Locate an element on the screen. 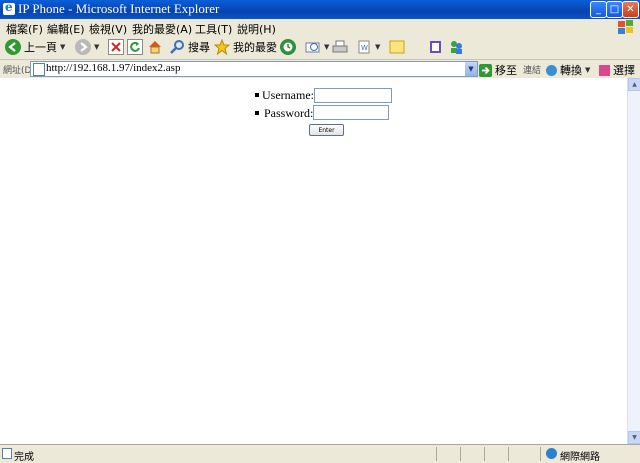  username-input is located at coordinates (353, 95).